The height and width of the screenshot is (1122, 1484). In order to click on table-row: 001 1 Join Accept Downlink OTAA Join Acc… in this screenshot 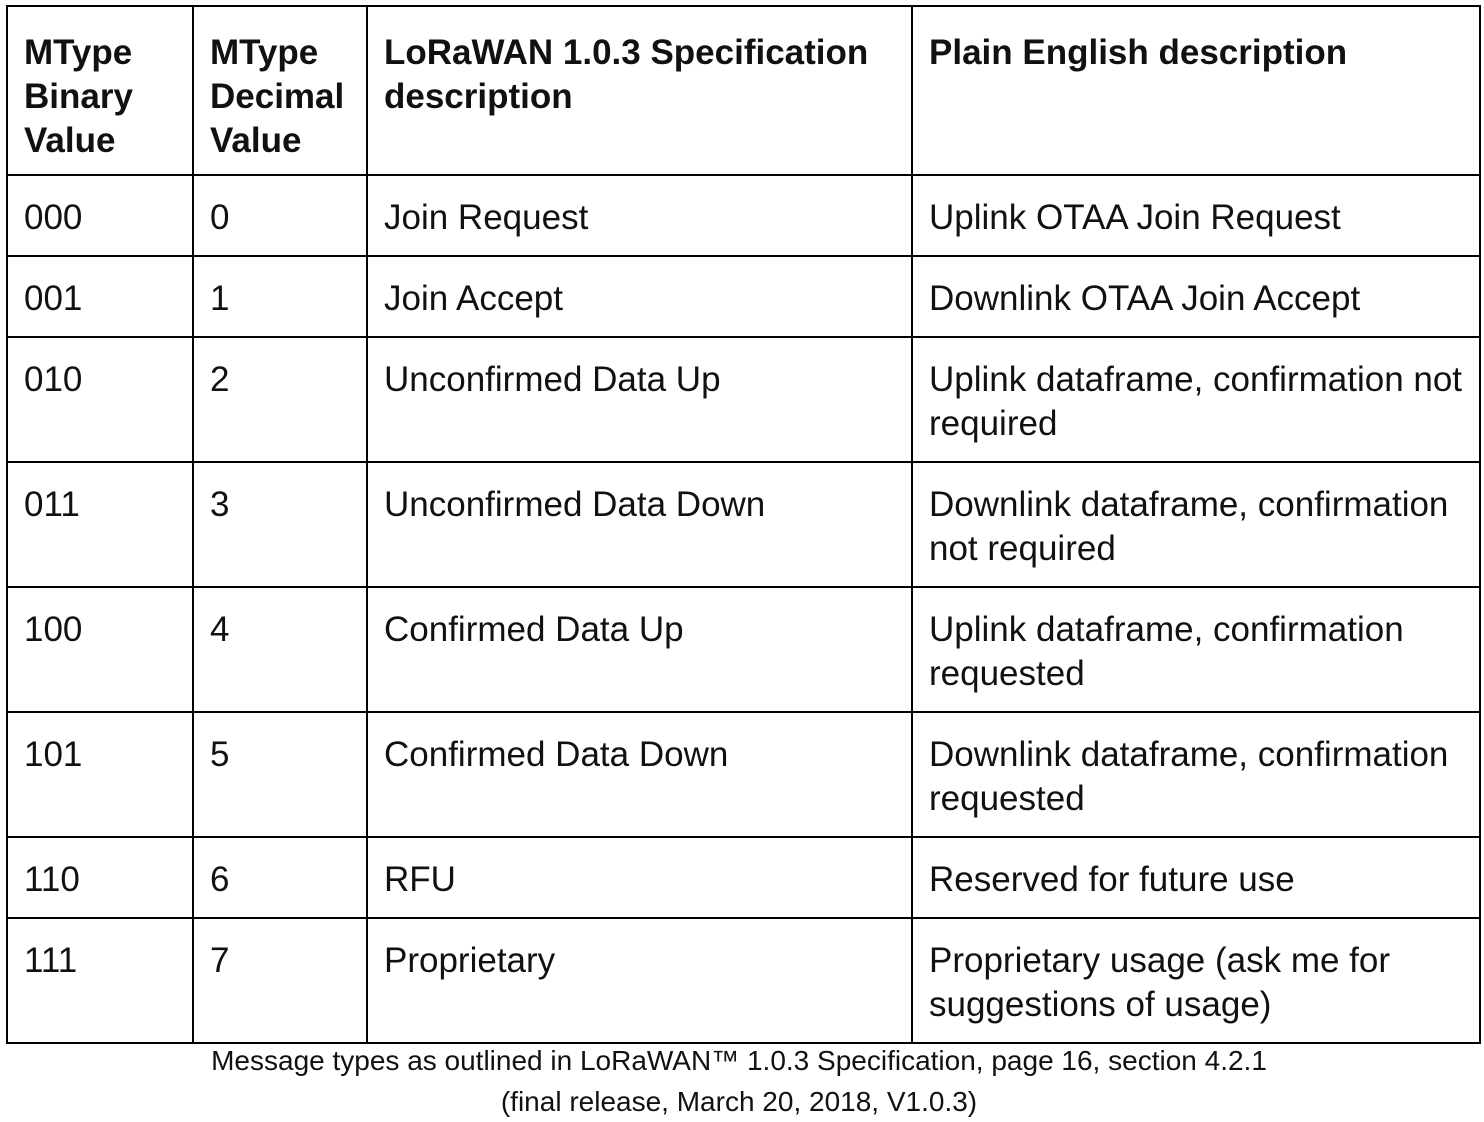, I will do `click(743, 296)`.